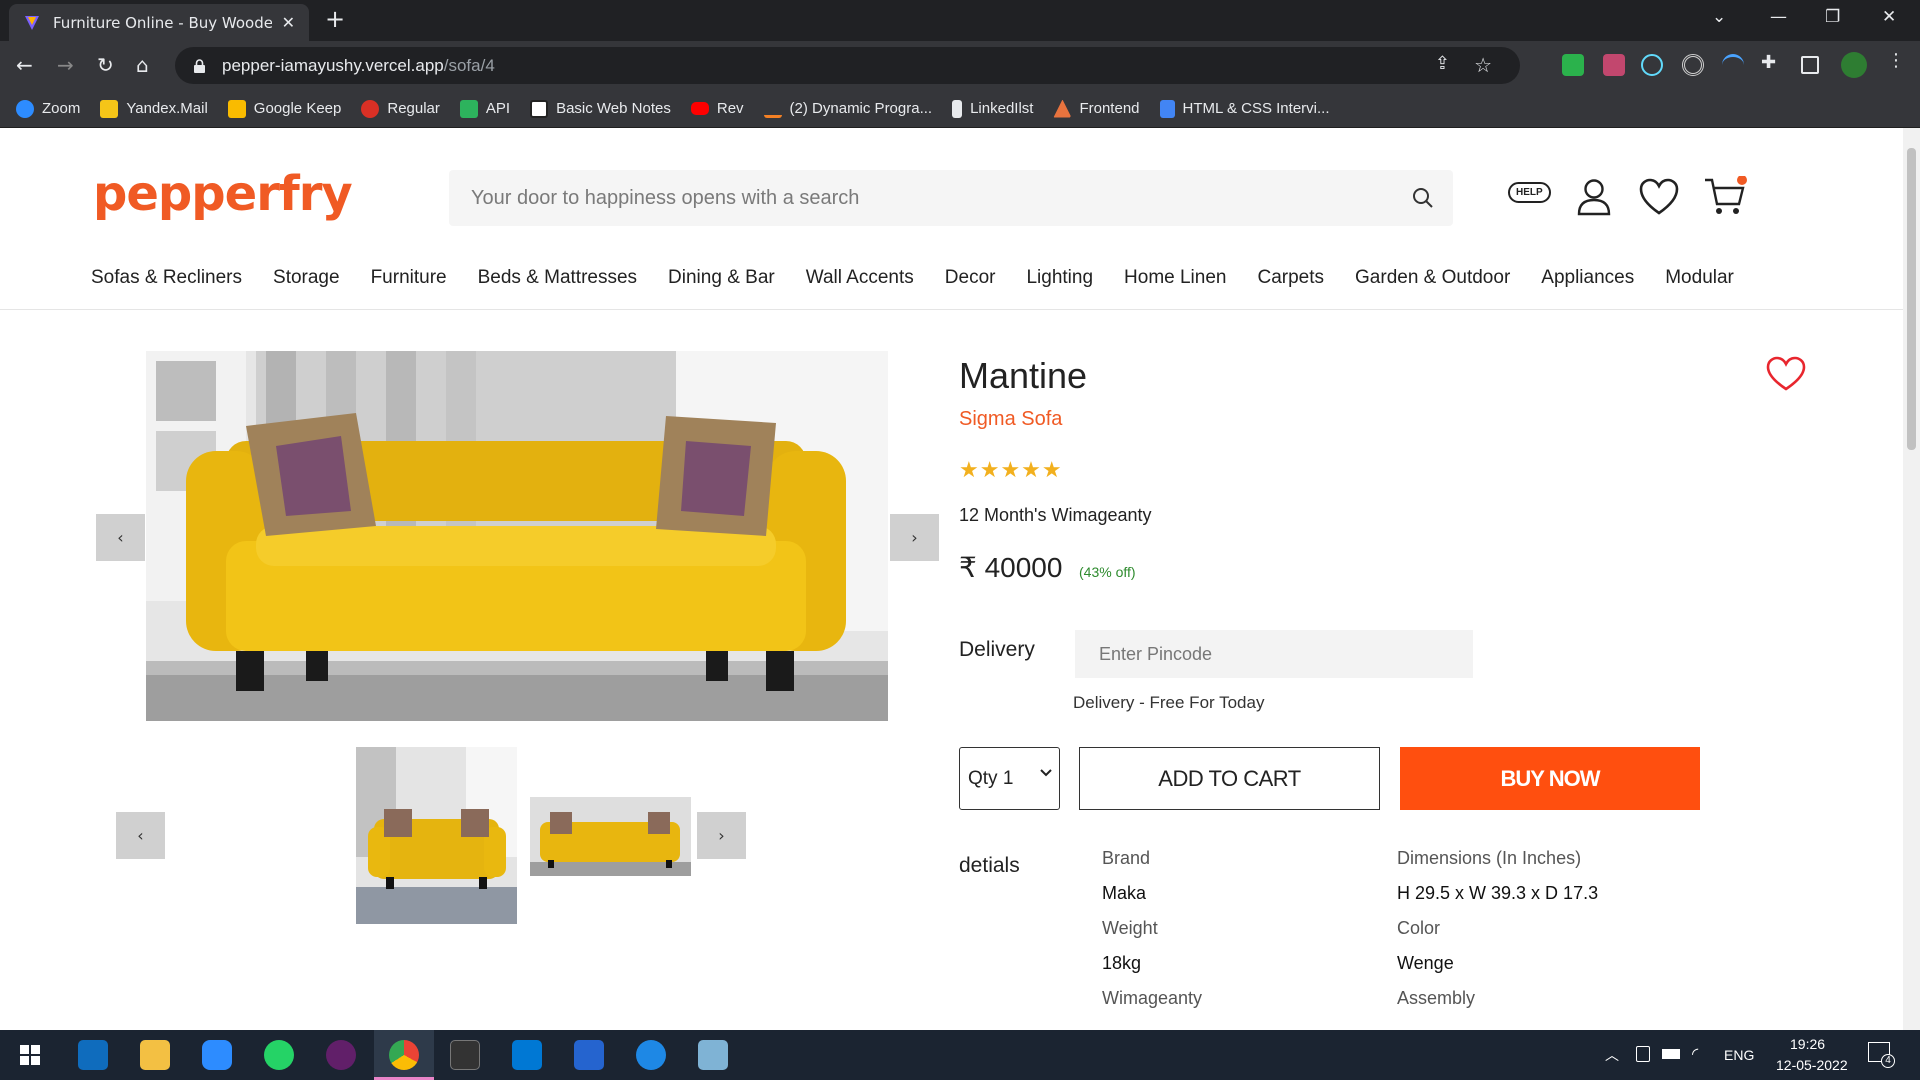 This screenshot has height=1080, width=1920. Describe the element at coordinates (1643, 1054) in the screenshot. I see `meet-now-icon` at that location.